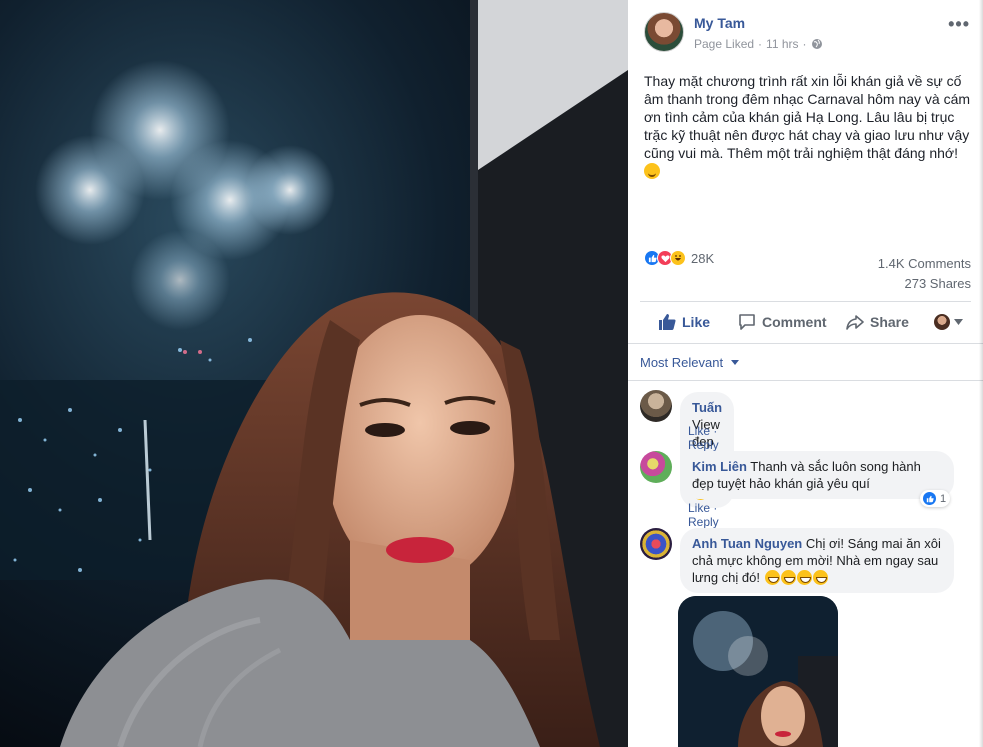  I want to click on post-actions: Like Comment Share, so click(805, 322).